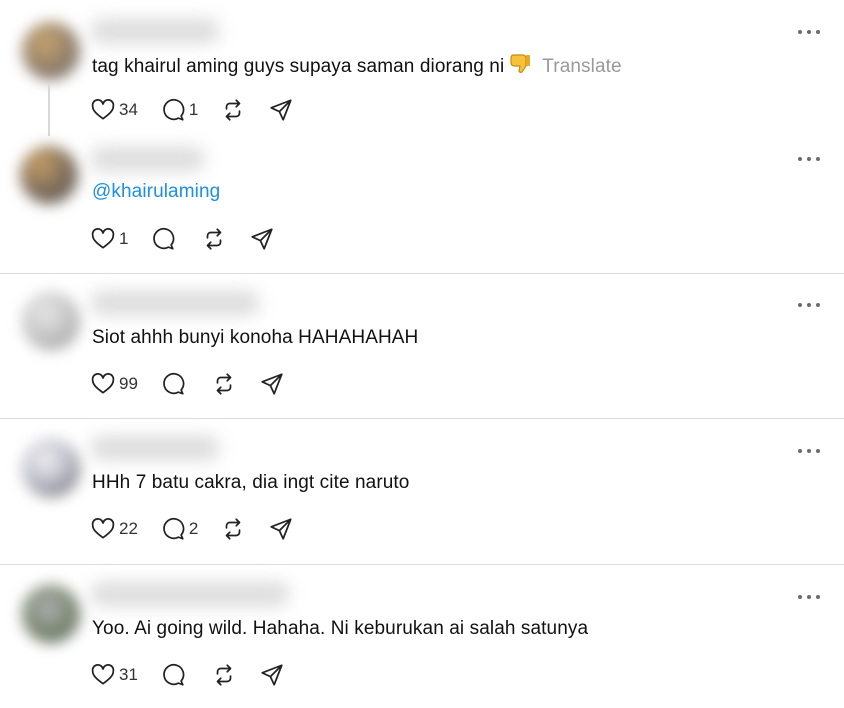 The width and height of the screenshot is (844, 708). I want to click on action-bar: 34 1, so click(203, 110).